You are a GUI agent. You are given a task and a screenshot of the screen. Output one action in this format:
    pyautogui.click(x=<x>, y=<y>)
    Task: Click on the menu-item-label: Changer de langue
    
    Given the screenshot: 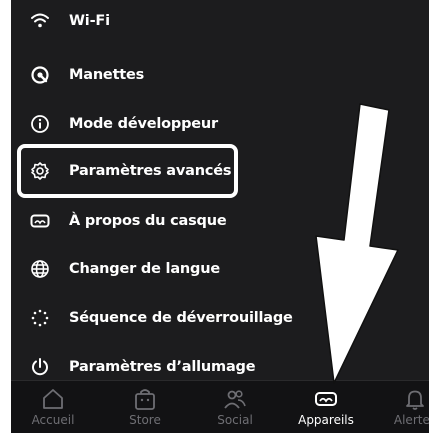 What is the action you would take?
    pyautogui.click(x=144, y=269)
    